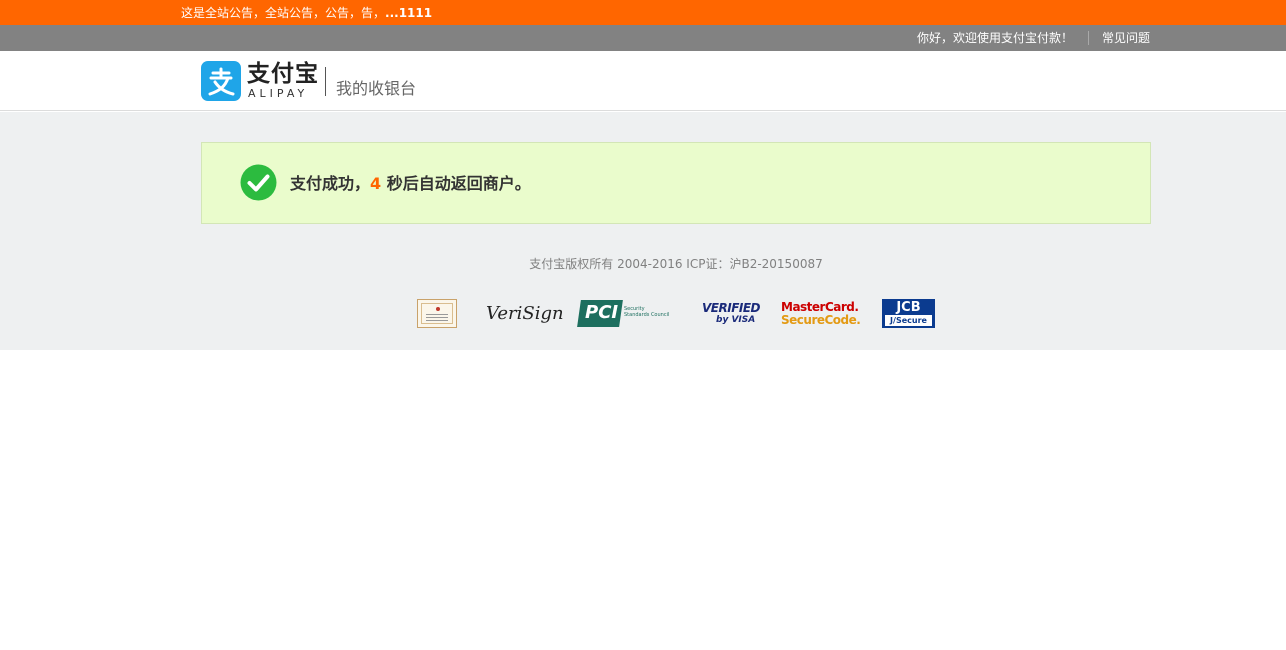 The height and width of the screenshot is (650, 1286). I want to click on verisign-badge: VeriSign, so click(525, 314).